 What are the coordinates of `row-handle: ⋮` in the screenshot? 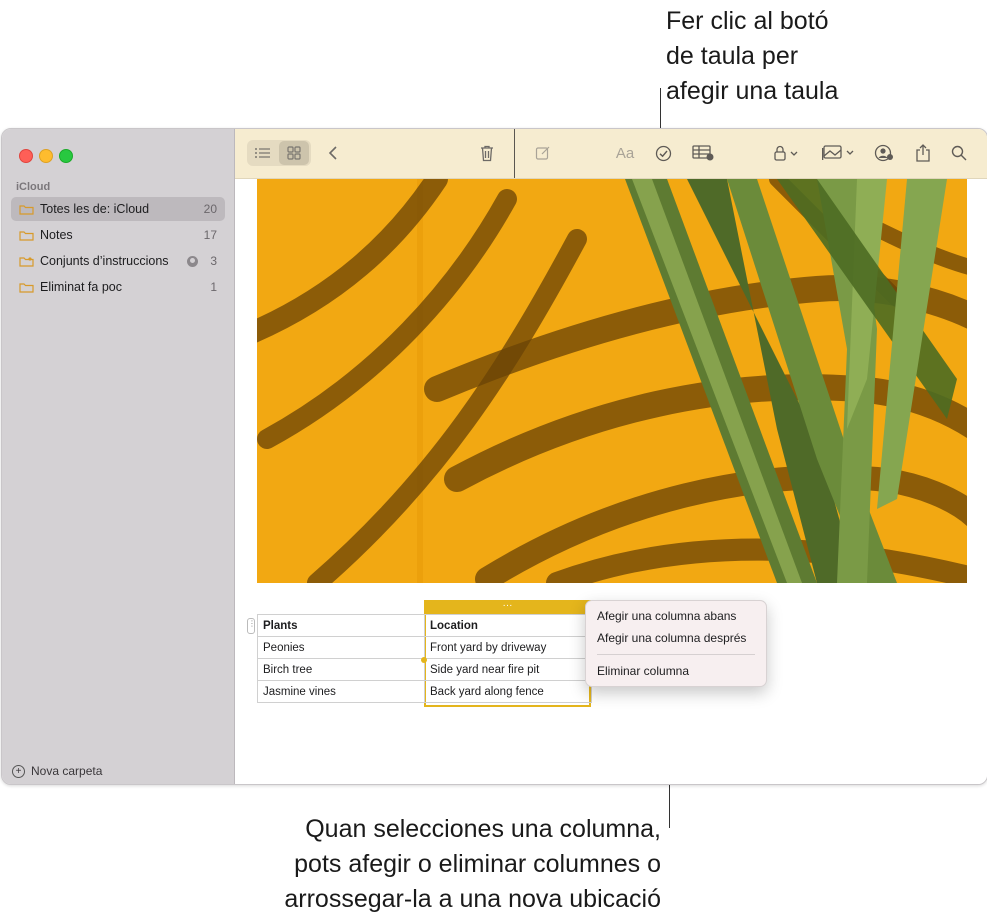 It's located at (251, 626).